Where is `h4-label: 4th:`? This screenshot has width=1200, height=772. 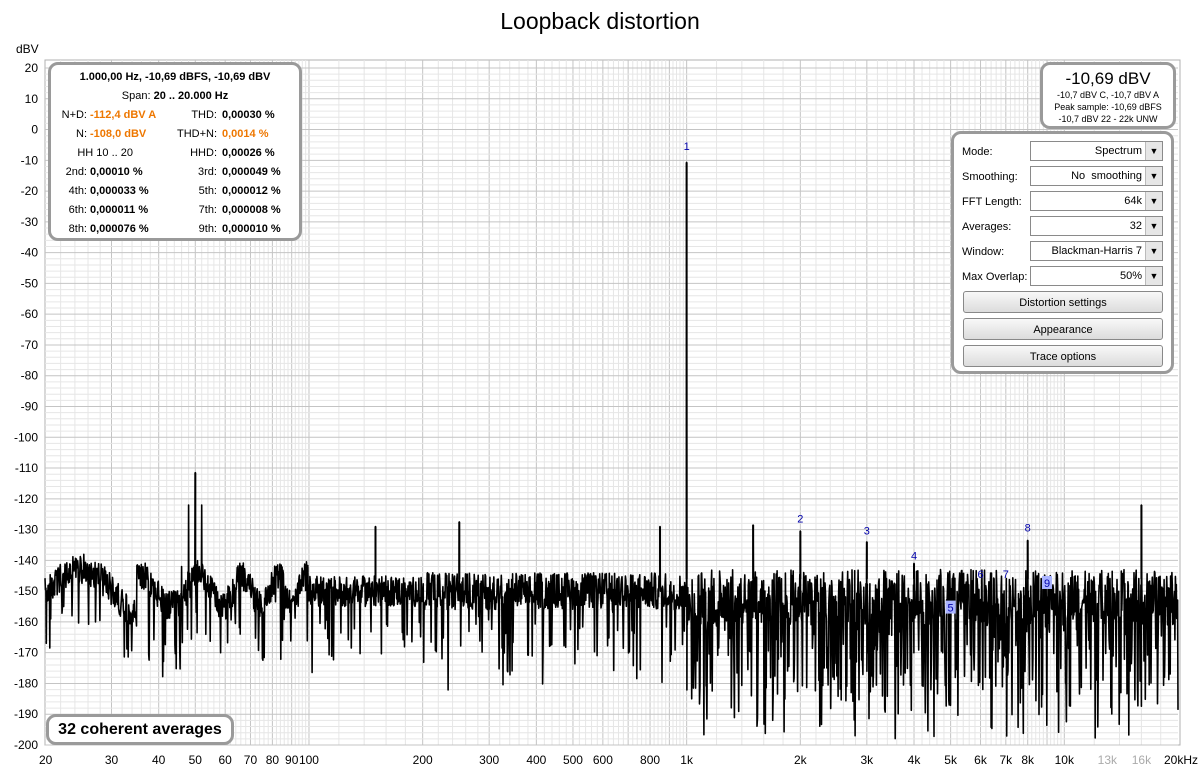
h4-label: 4th: is located at coordinates (77, 191).